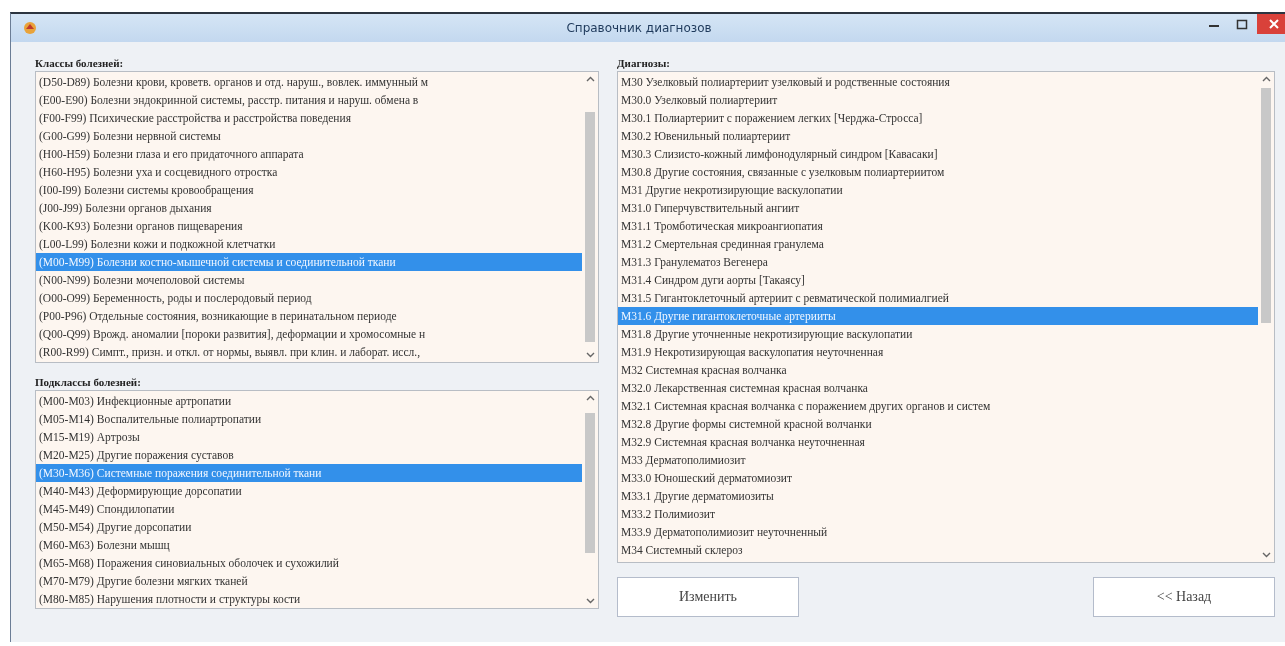  I want to click on list-item: (F00-F99) Психические расстройства и расстройства поведения, so click(309, 118).